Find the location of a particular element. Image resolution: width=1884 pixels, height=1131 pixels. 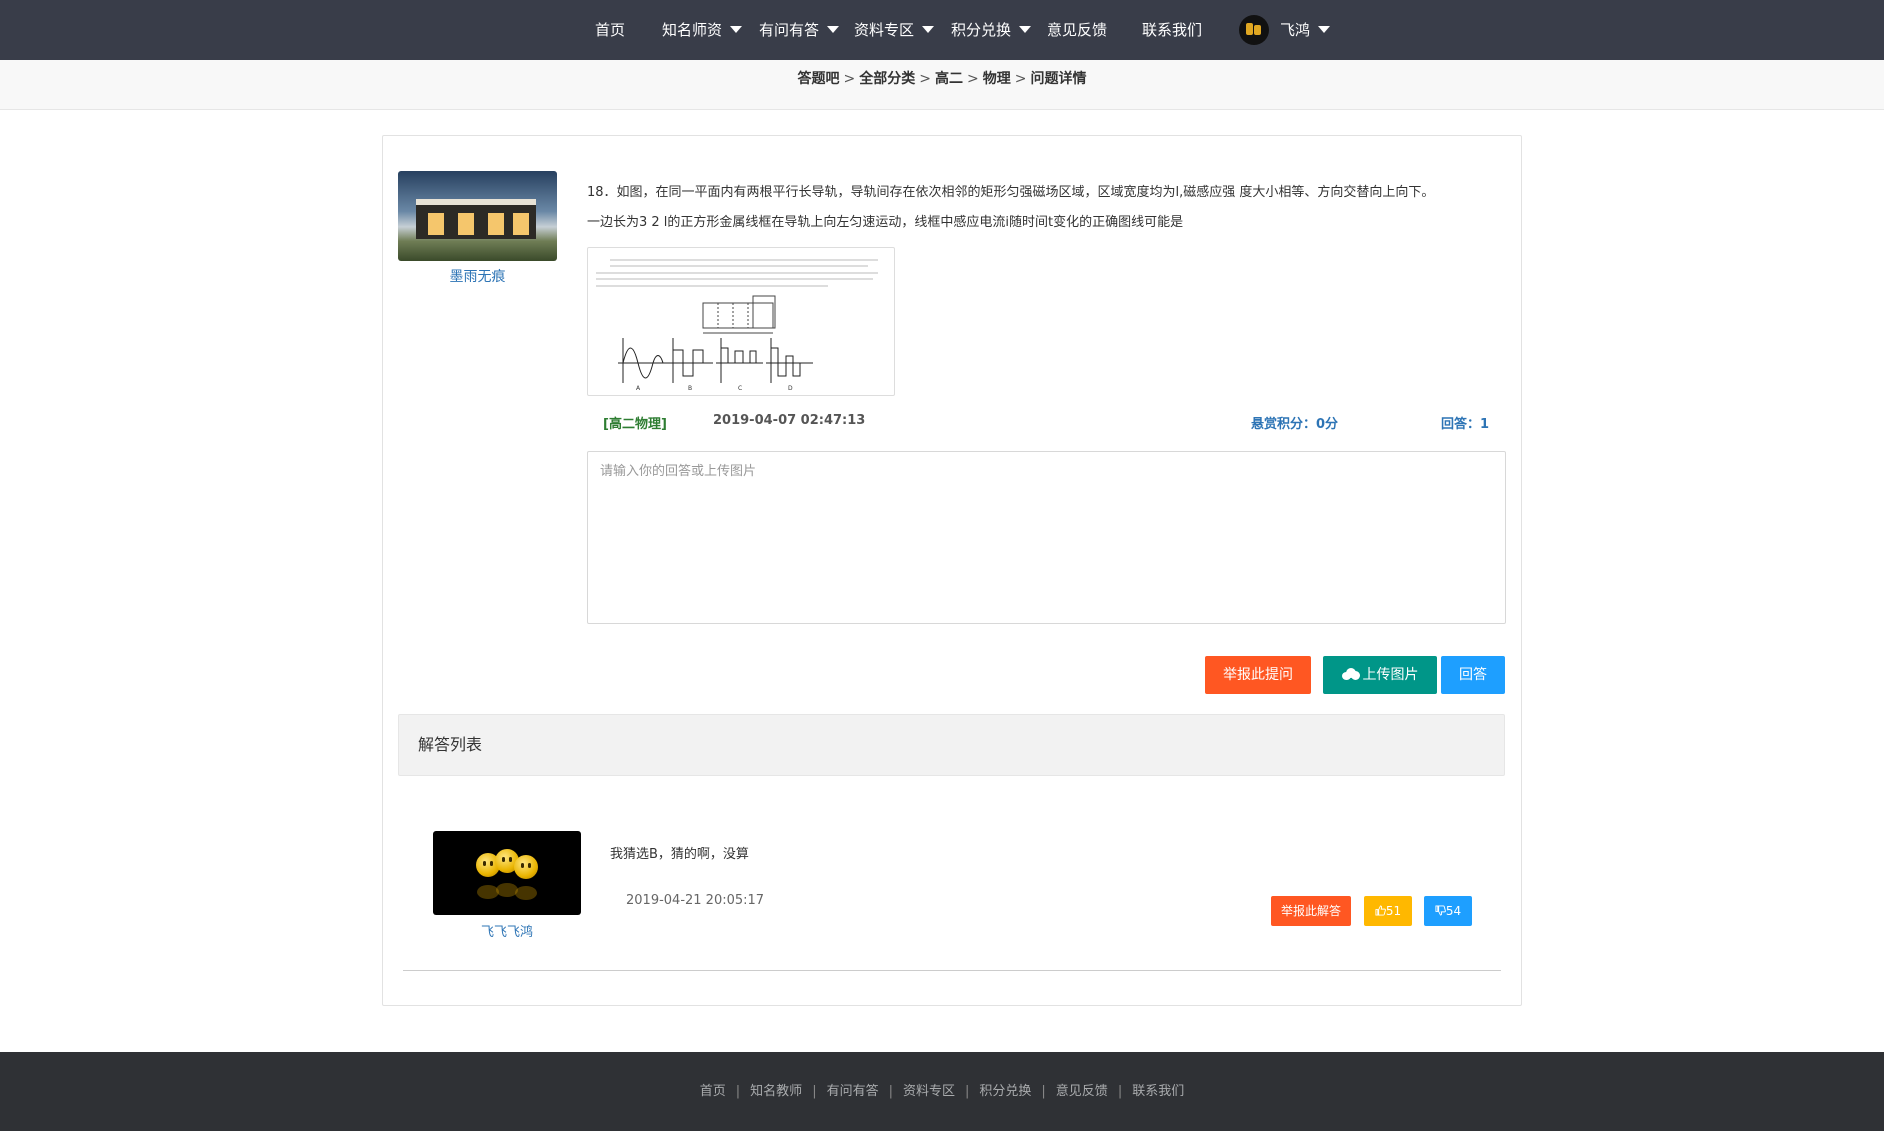

footer-link-points: 积分兑换 is located at coordinates (1005, 1091).